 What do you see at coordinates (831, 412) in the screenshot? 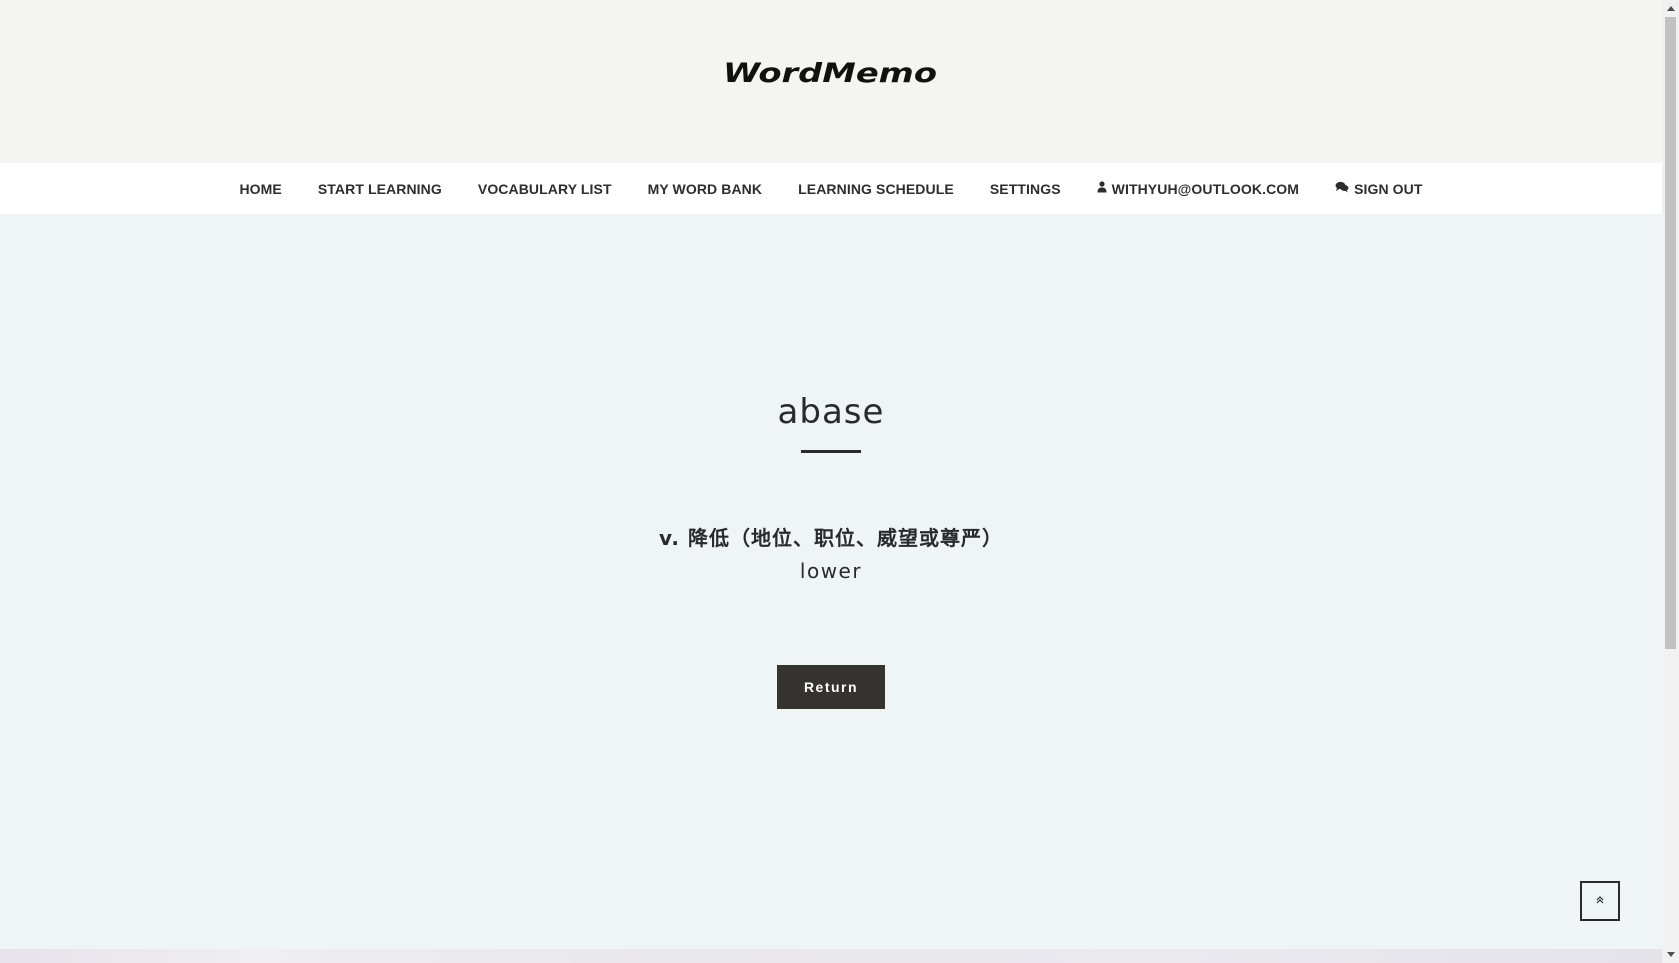
I see `word-term: abase` at bounding box center [831, 412].